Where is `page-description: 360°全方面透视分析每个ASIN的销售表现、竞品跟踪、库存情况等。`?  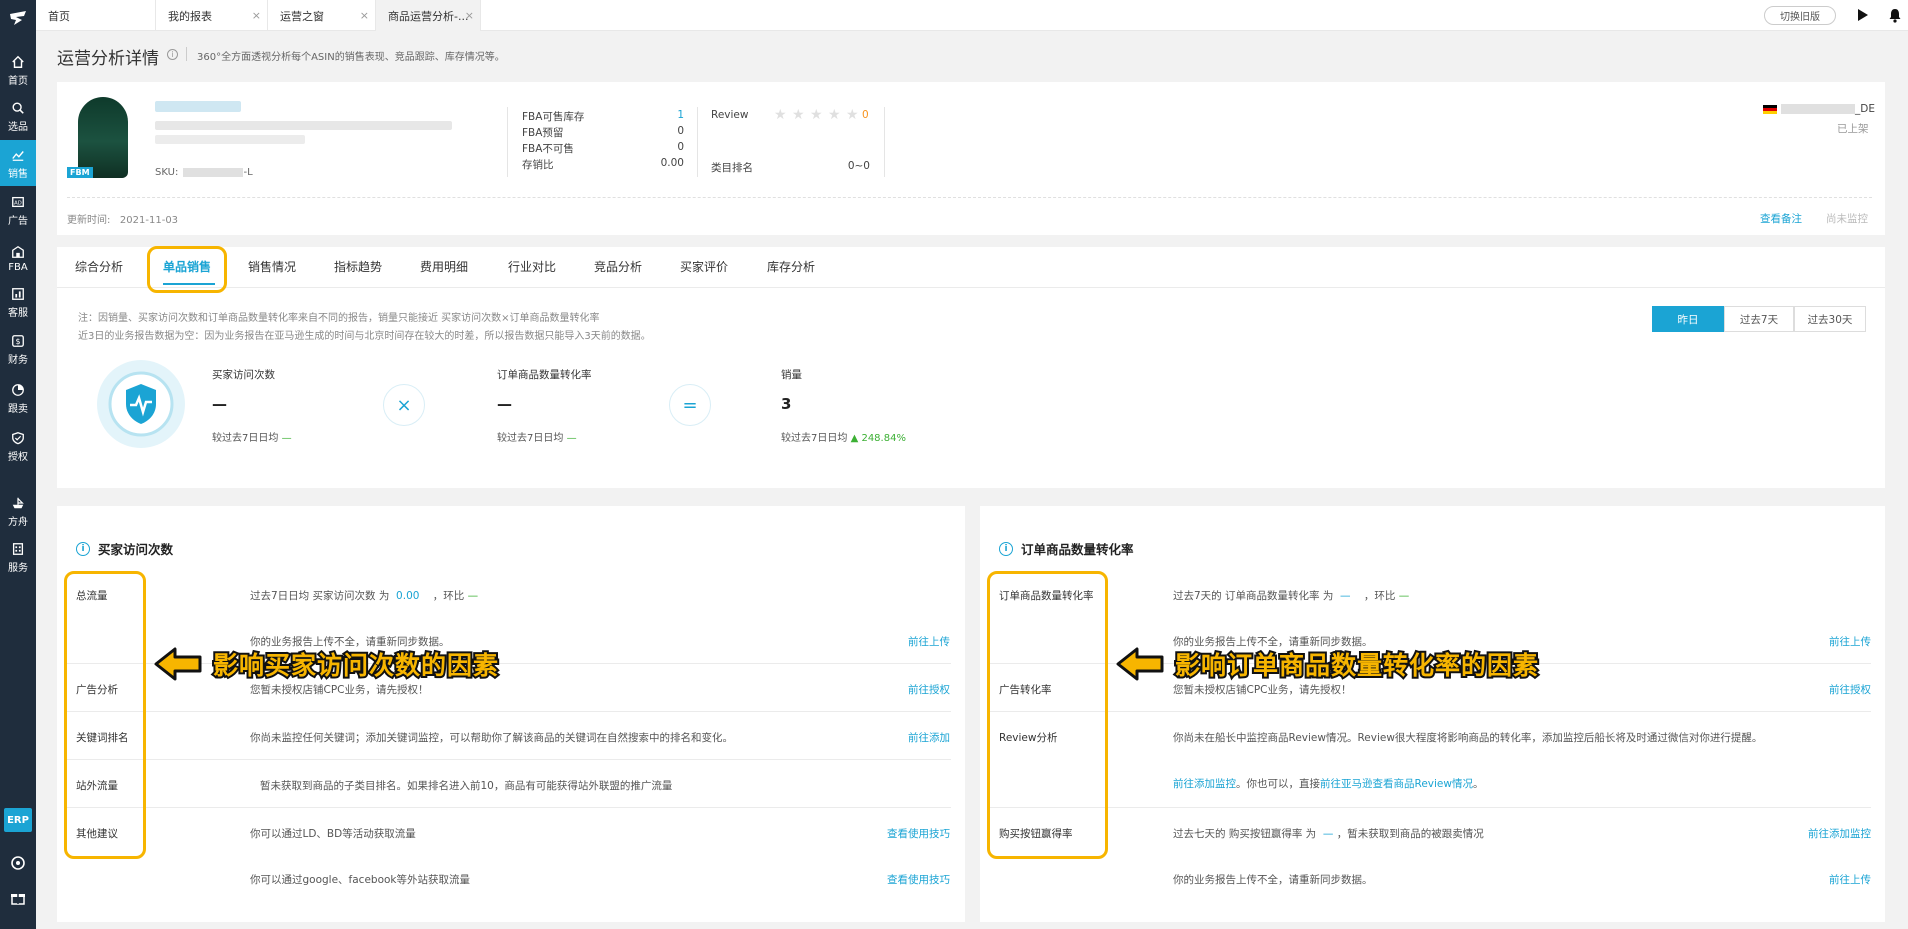
page-description: 360°全方面透视分析每个ASIN的销售表现、竞品跟踪、库存情况等。 is located at coordinates (351, 57).